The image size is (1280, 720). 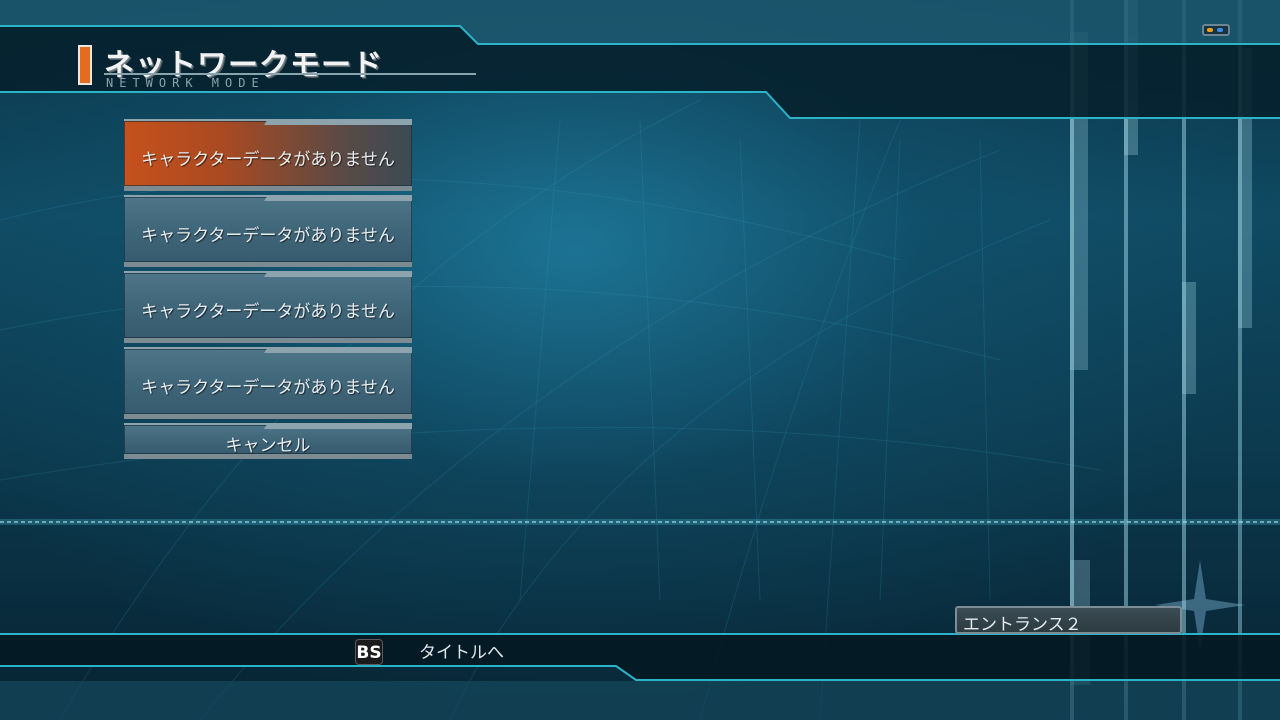 I want to click on title-accent-marker, so click(x=85, y=65).